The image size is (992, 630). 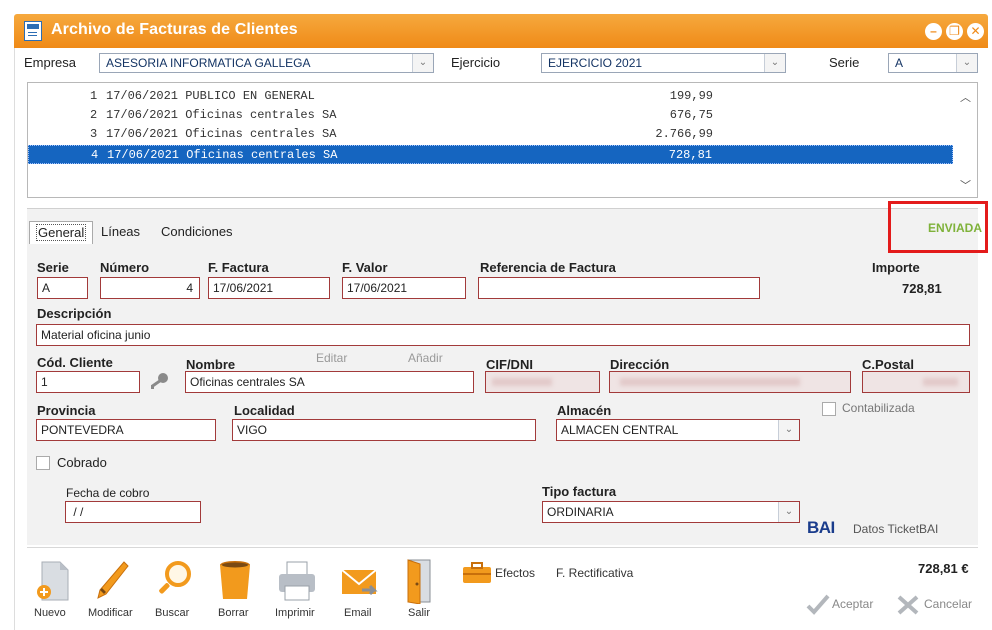 What do you see at coordinates (329, 382) in the screenshot?
I see `nombre-input: Oficinas centrales SA` at bounding box center [329, 382].